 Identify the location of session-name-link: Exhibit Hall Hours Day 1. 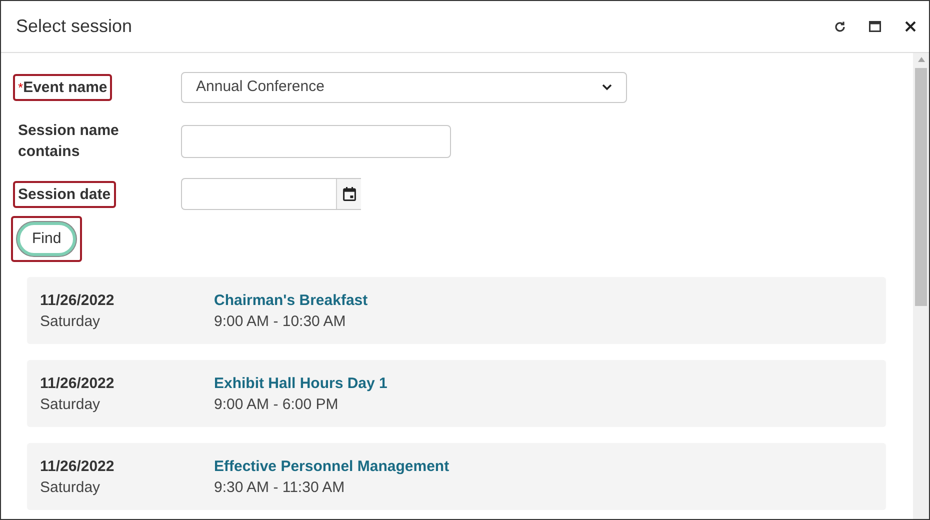
(301, 383).